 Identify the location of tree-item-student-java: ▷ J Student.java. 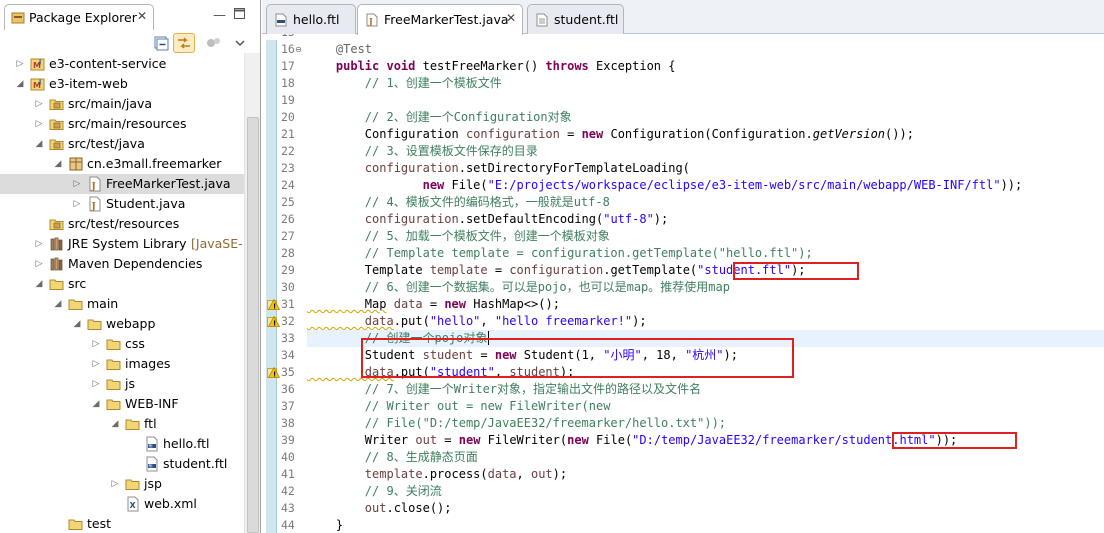
(122, 204).